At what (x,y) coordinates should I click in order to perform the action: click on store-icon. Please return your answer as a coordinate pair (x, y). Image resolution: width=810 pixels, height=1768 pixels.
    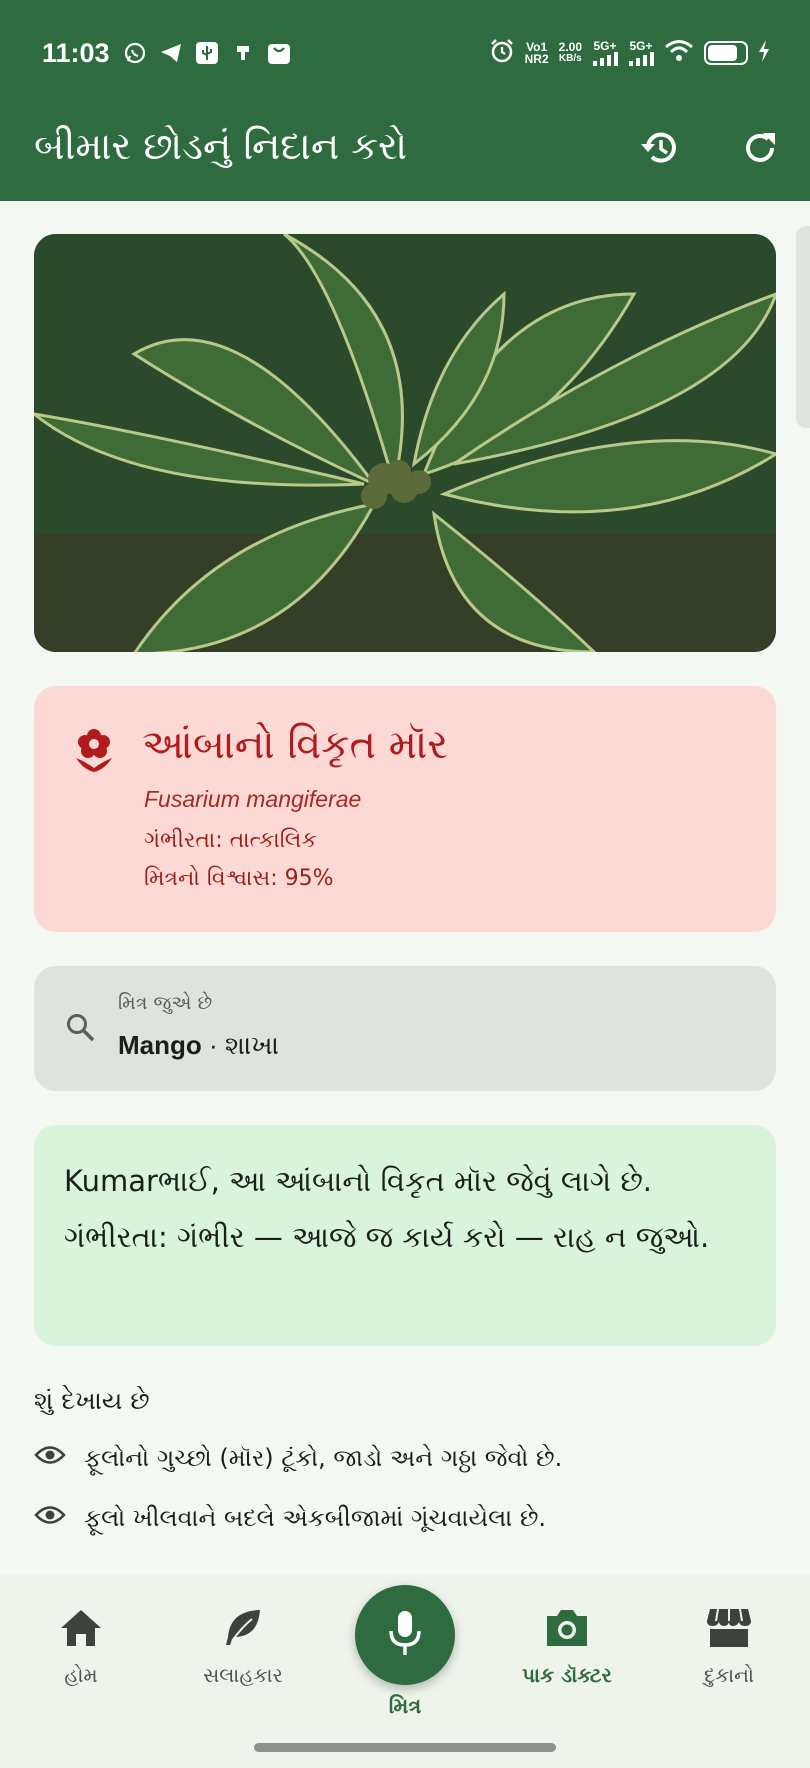
    Looking at the image, I should click on (729, 1628).